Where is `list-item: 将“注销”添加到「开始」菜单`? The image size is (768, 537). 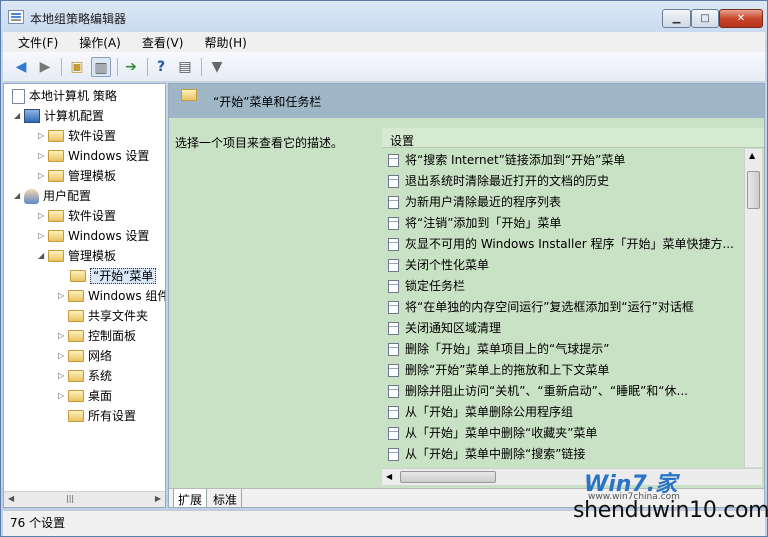
list-item: 将“注销”添加到「开始」菜单 is located at coordinates (566, 223).